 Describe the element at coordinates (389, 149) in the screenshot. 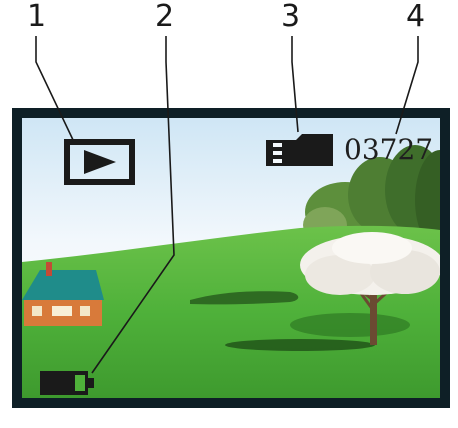

I see `file-counter: 03727` at that location.